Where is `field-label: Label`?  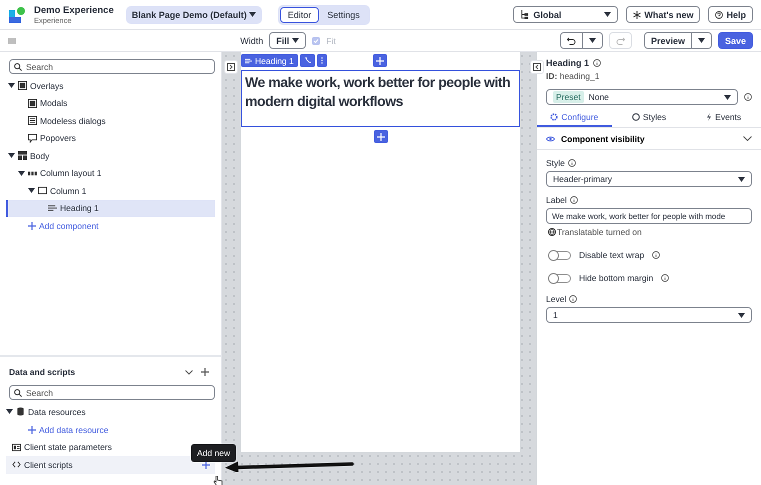 field-label: Label is located at coordinates (556, 200).